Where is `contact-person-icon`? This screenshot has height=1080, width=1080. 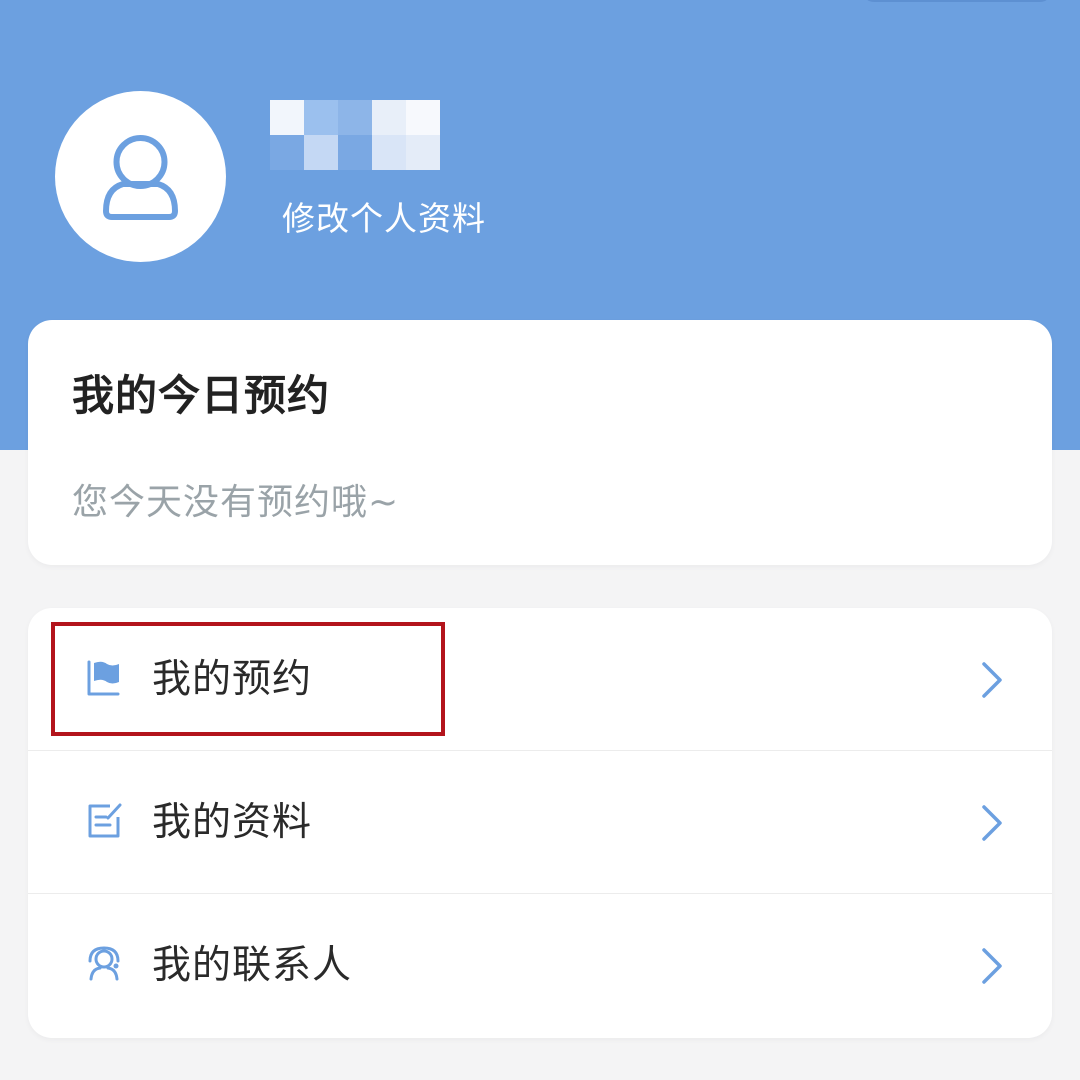
contact-person-icon is located at coordinates (104, 963).